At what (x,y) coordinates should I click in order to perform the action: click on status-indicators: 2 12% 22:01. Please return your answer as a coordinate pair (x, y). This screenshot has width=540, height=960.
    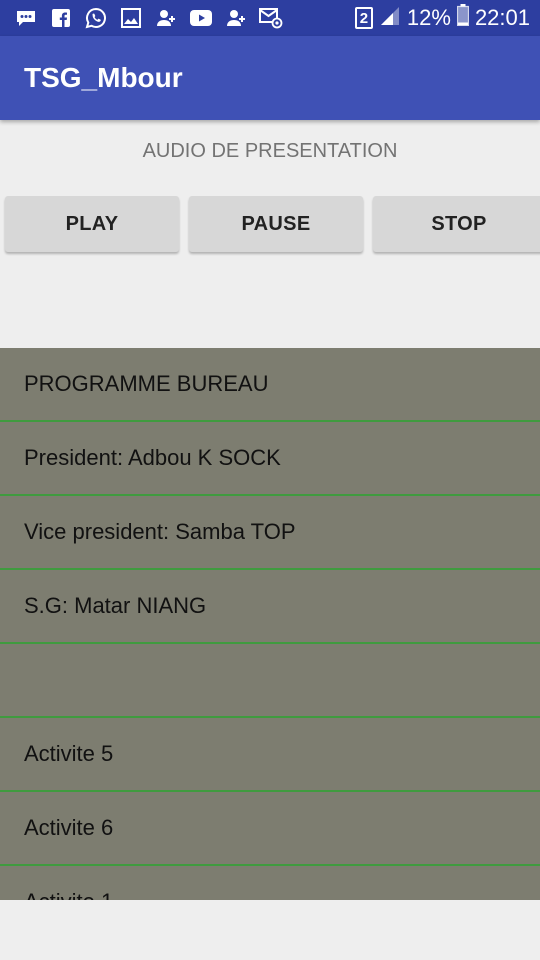
    Looking at the image, I should click on (442, 18).